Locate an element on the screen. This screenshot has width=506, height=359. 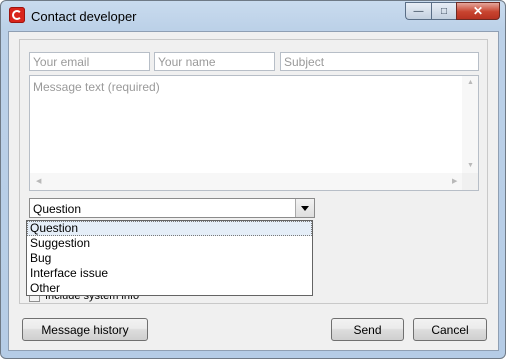
name-field is located at coordinates (214, 61).